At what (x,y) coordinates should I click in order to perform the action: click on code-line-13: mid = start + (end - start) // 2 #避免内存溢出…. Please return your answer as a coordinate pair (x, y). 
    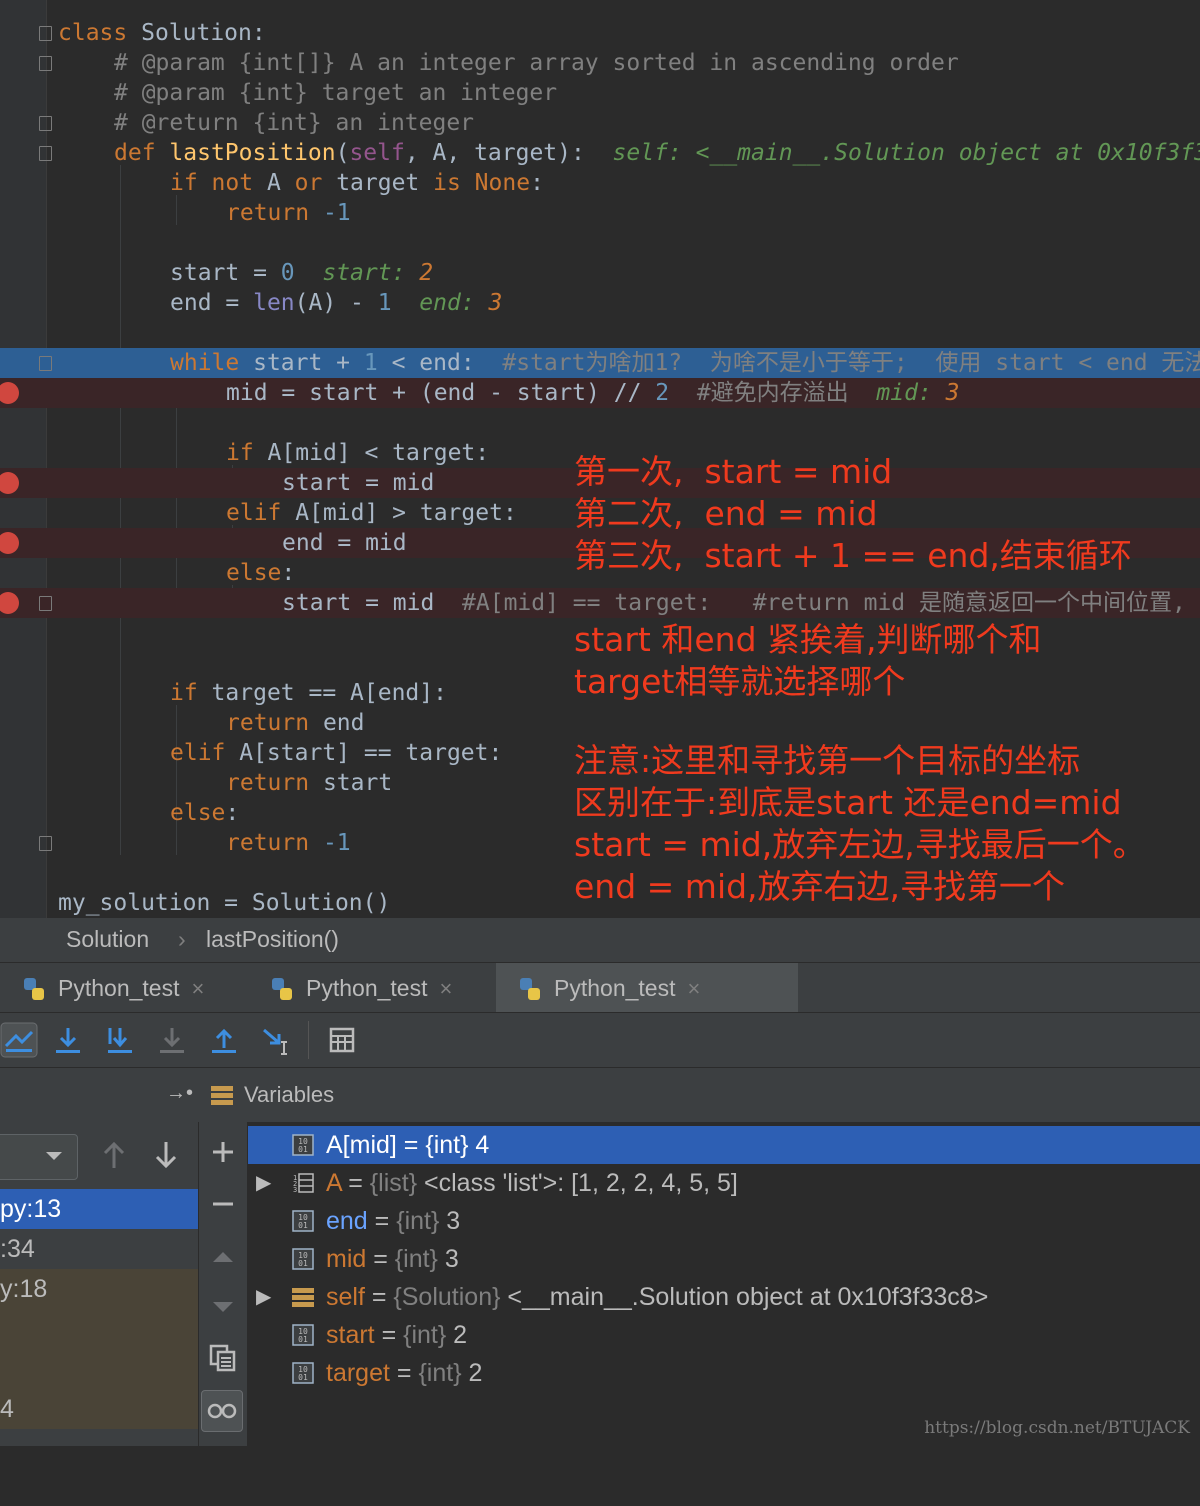
    Looking at the image, I should click on (600, 393).